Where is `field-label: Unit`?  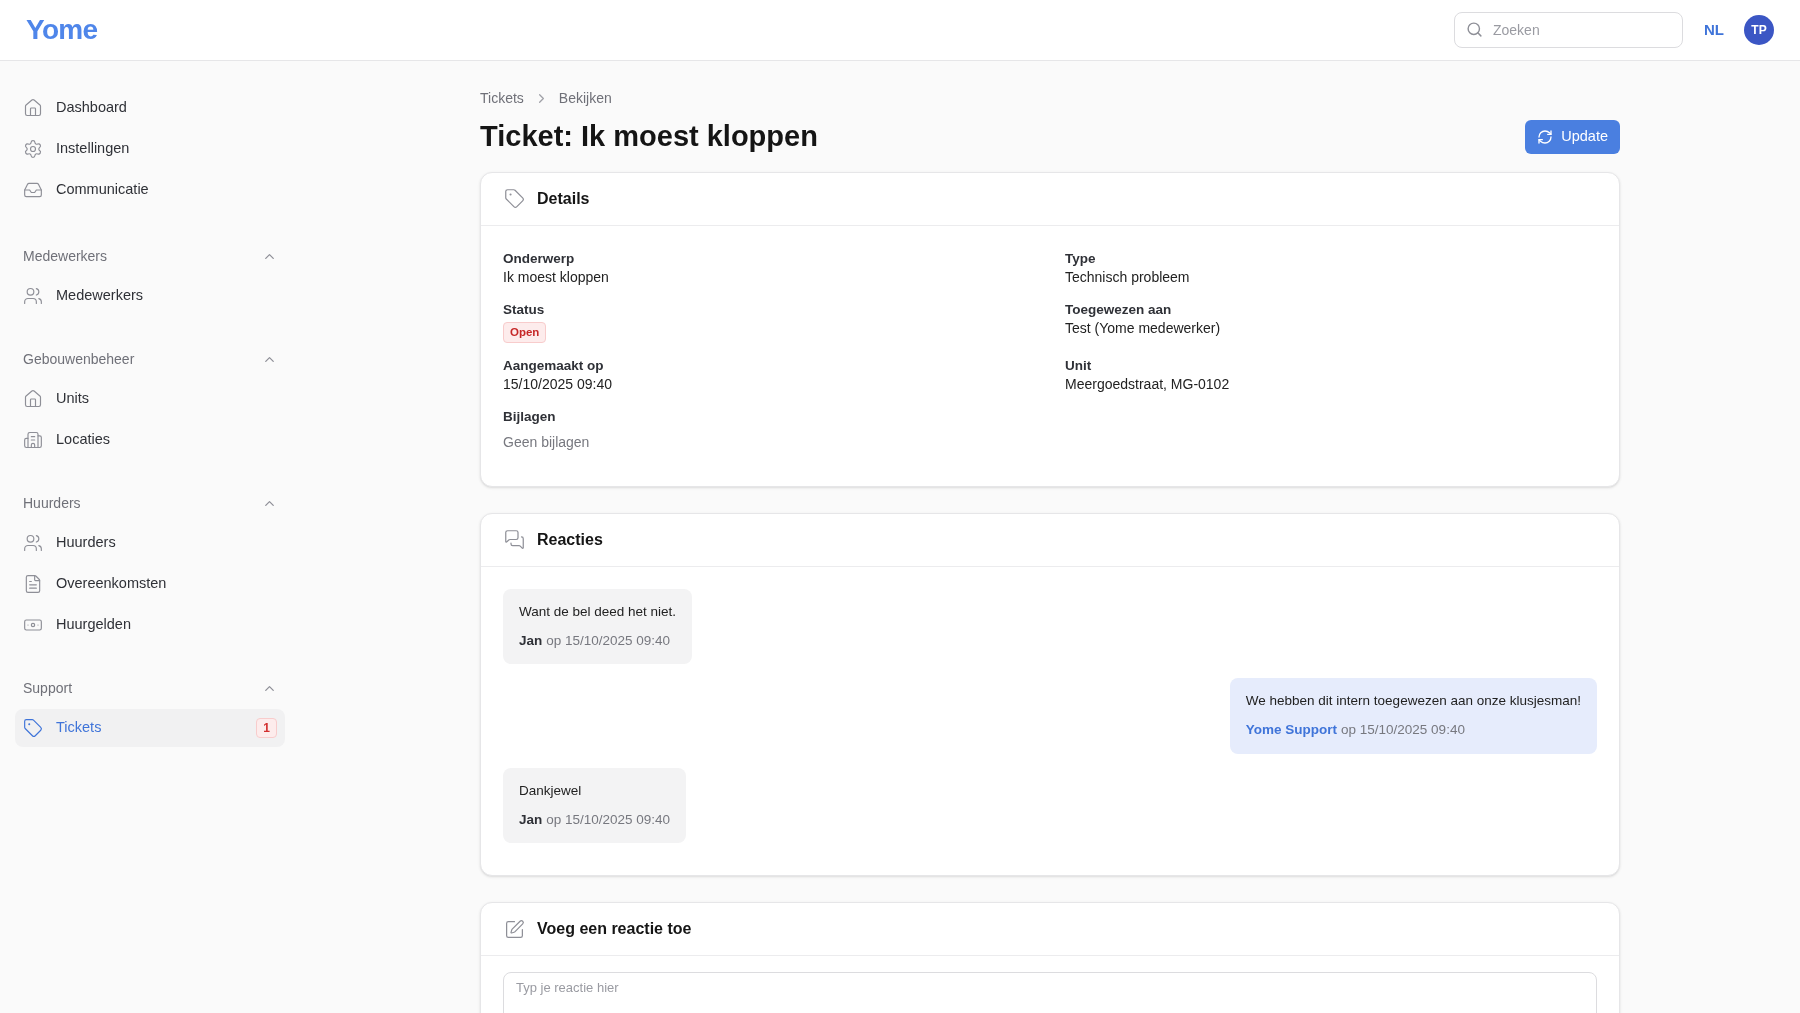 field-label: Unit is located at coordinates (1079, 365).